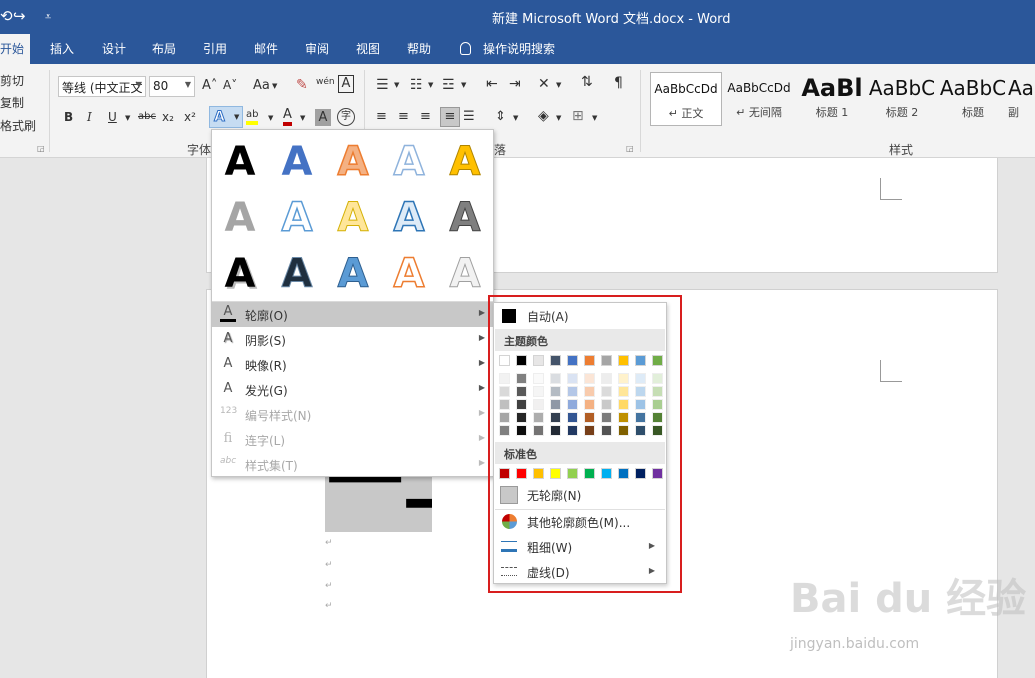 The width and height of the screenshot is (1035, 678). Describe the element at coordinates (19, 16) in the screenshot. I see `redo-icon: ↪` at that location.